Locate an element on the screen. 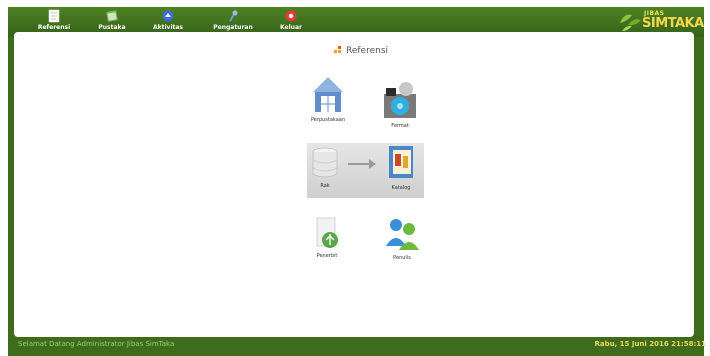 Image resolution: width=710 pixels, height=356 pixels. status-bar is located at coordinates (356, 351).